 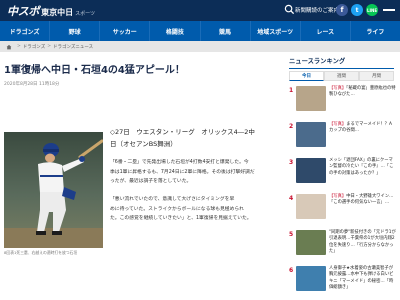 I want to click on paragraph-line: 「悪い流れでいたので、意識して大げさにタイミングを早, so click(x=172, y=199).